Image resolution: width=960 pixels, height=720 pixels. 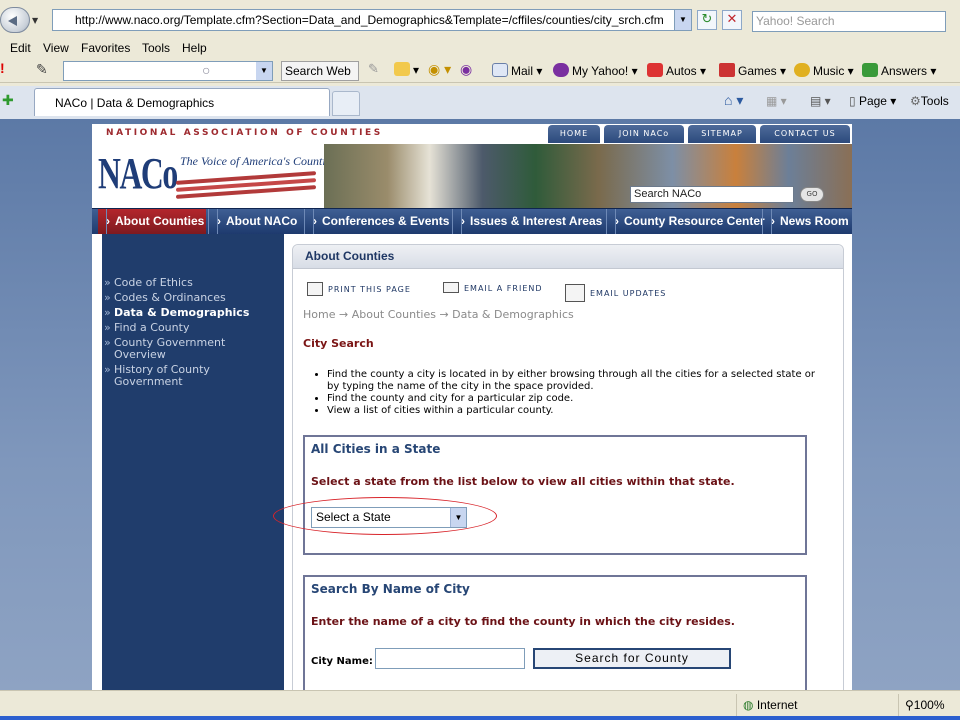 What do you see at coordinates (752, 70) in the screenshot?
I see `games-button: Games ▾` at bounding box center [752, 70].